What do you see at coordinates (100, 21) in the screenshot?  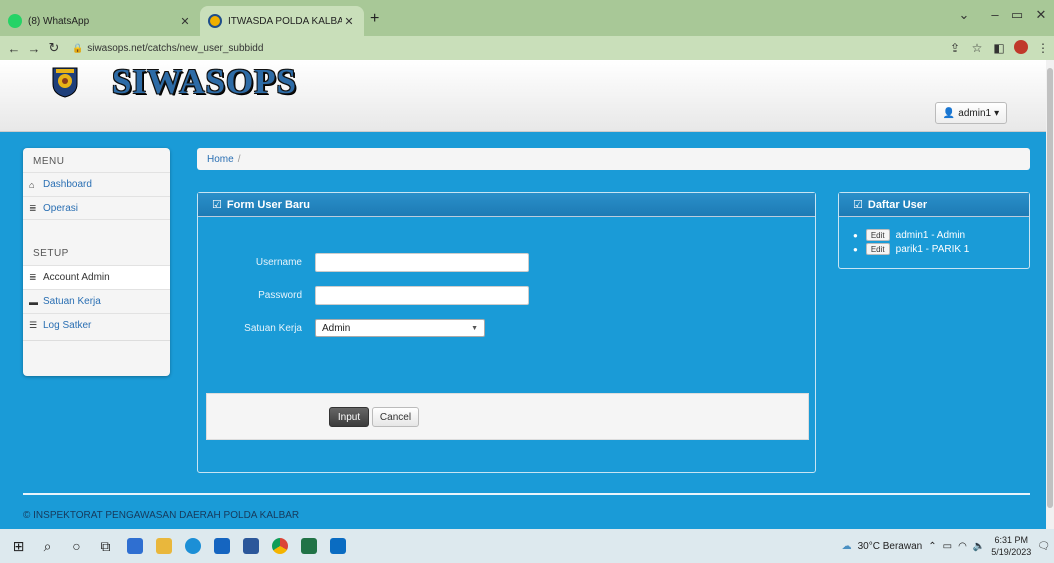 I see `tab-whatsapp: (8) WhatsApp ✕` at bounding box center [100, 21].